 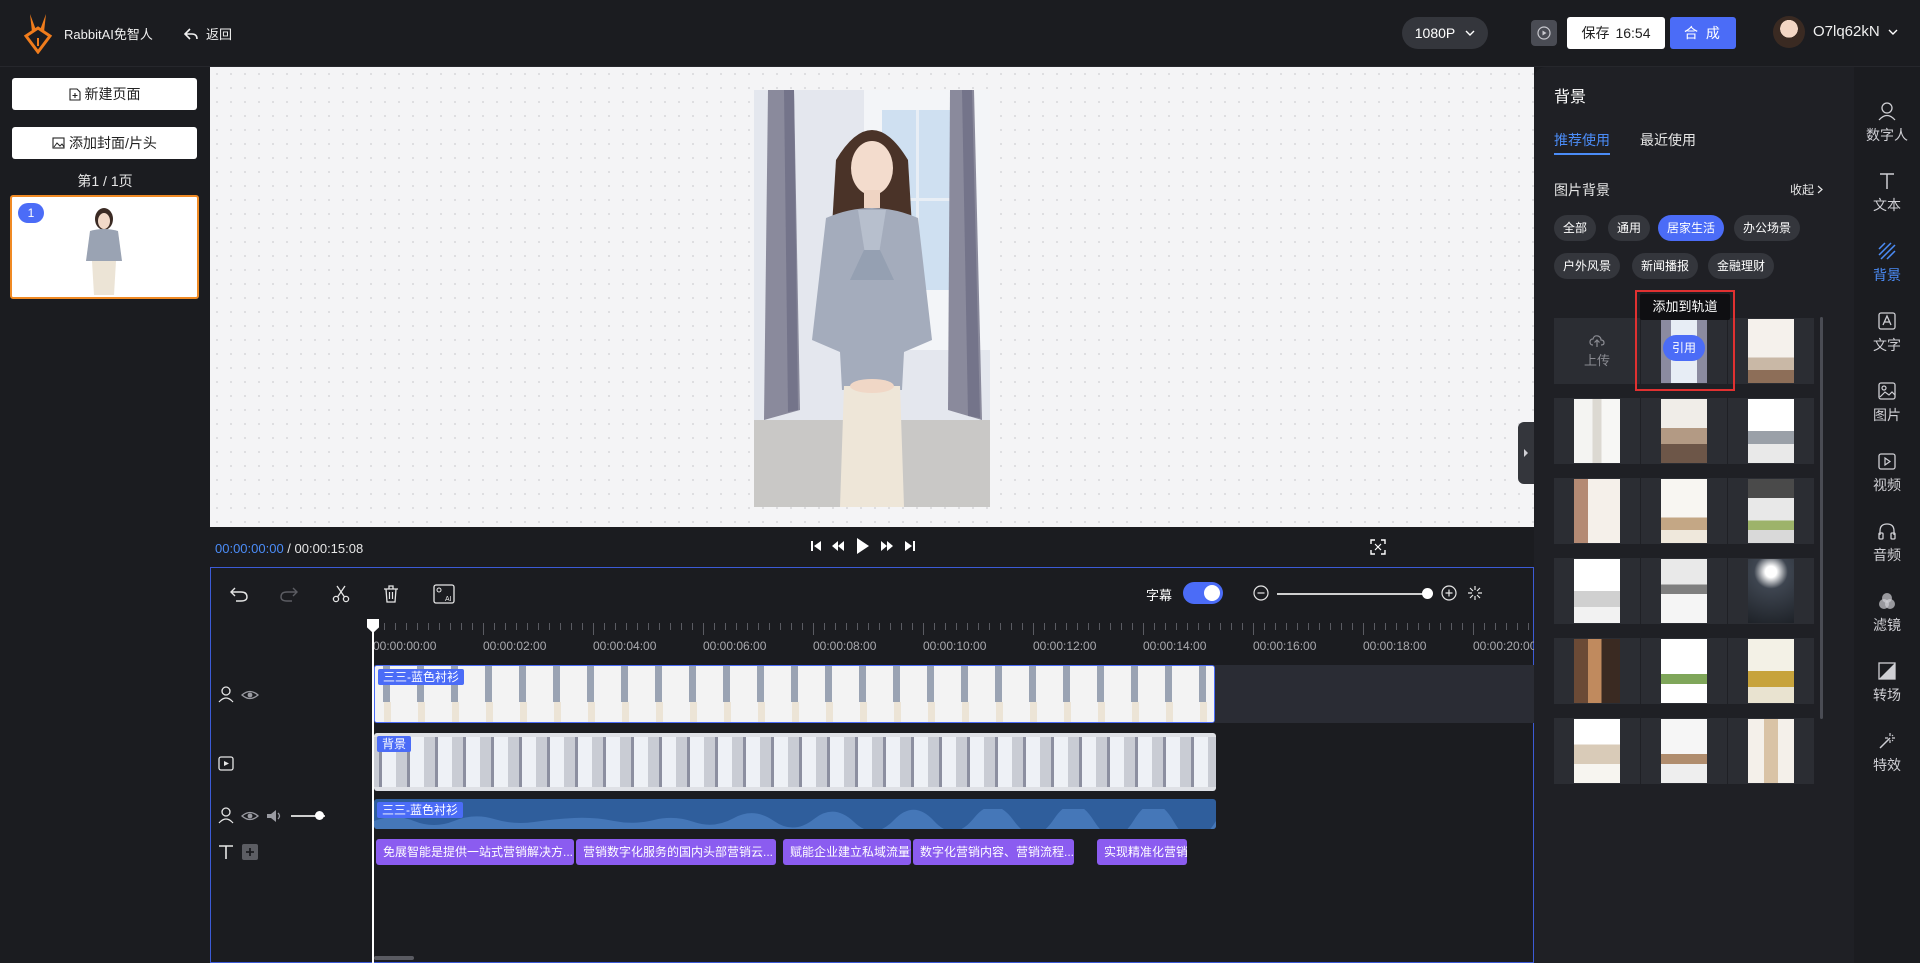 I want to click on chip-outdoor: 户外风景, so click(x=1587, y=266).